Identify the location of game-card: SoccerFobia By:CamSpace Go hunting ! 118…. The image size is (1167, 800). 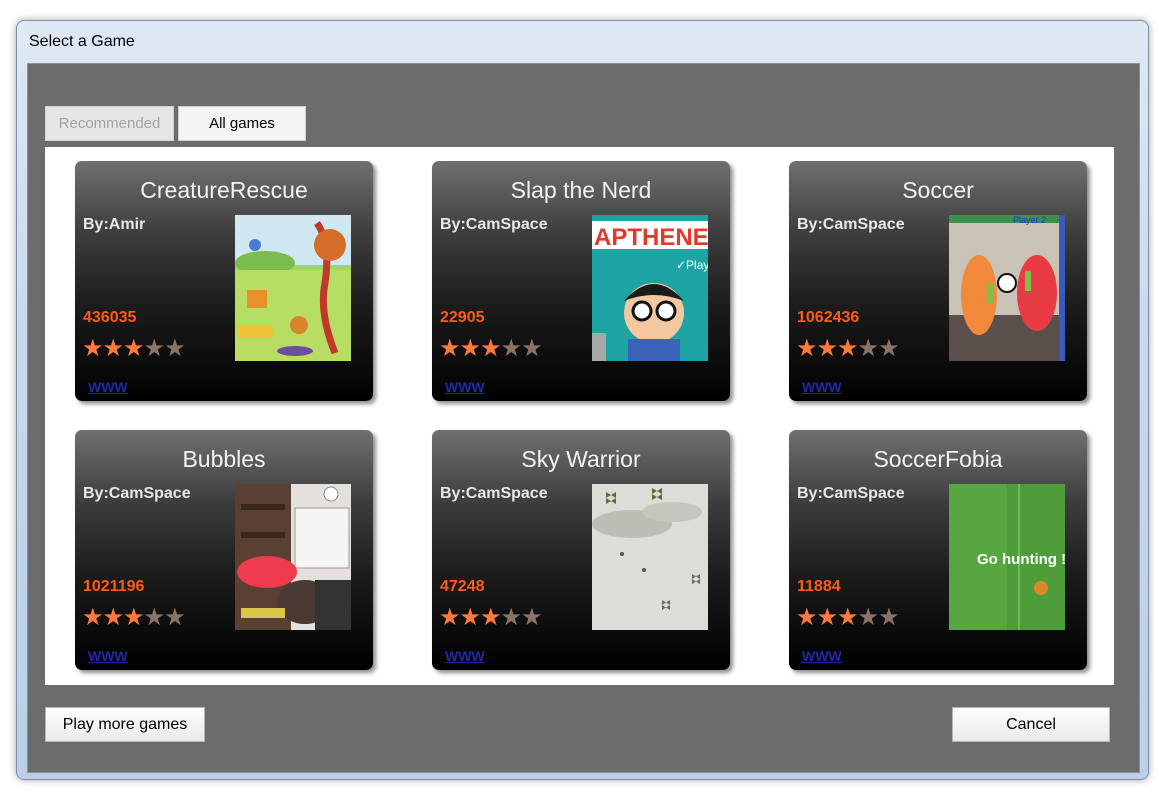
(938, 550).